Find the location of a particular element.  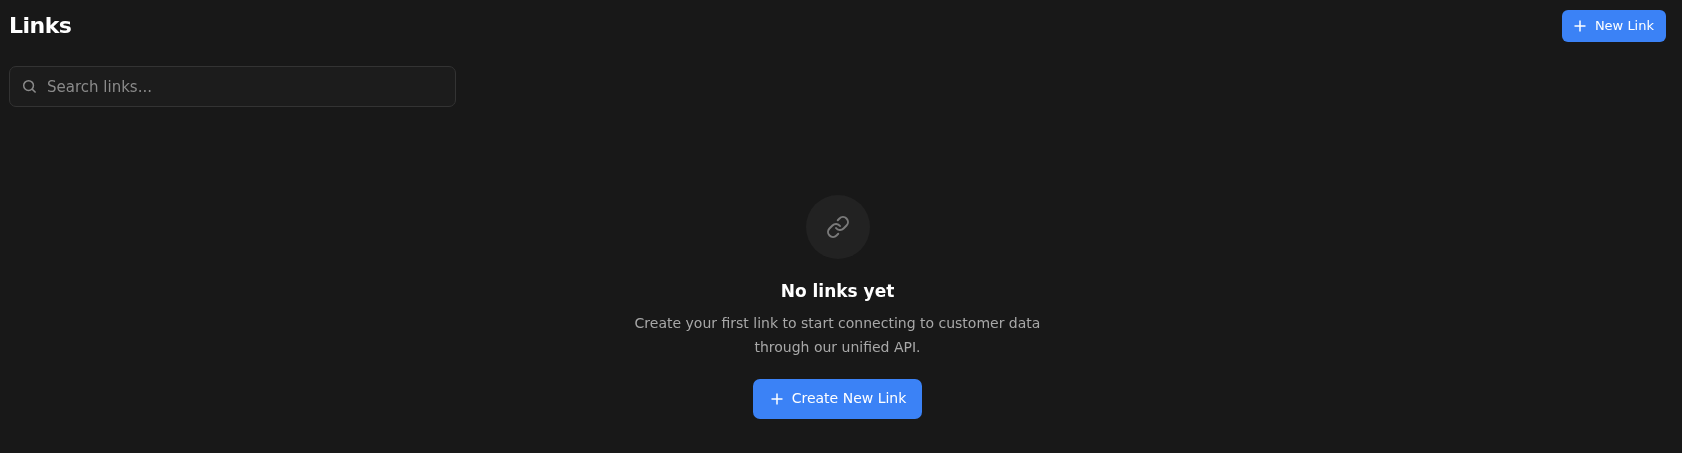

empty-state-description: Create your first link to start connecting to customer data through our unified API. is located at coordinates (837, 335).